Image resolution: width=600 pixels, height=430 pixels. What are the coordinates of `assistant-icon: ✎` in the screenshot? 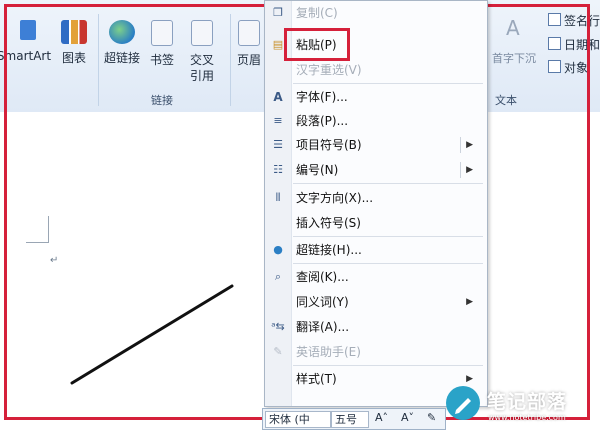 It's located at (278, 351).